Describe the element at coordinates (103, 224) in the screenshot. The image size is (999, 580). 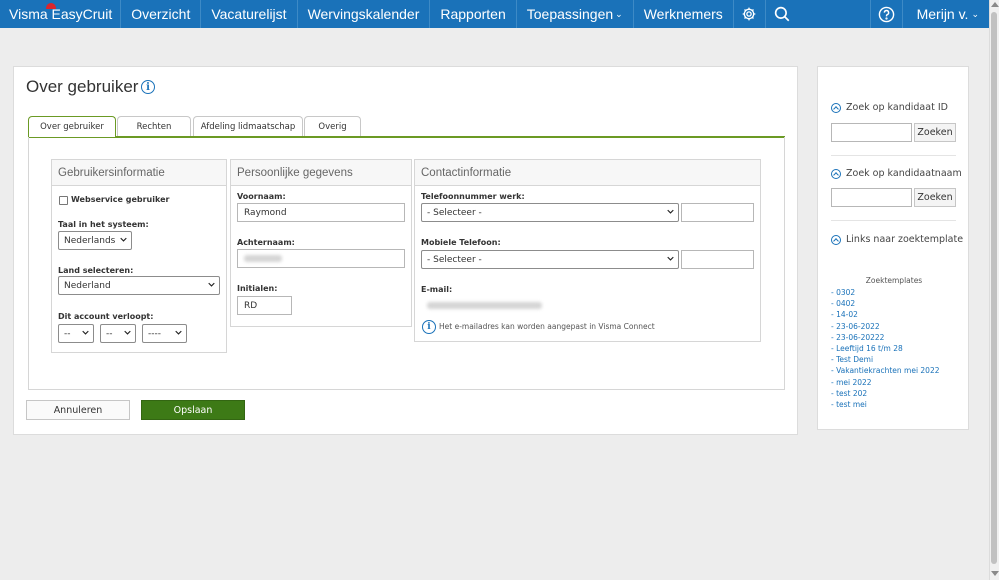
I see `taal-label: Taal in het systeem:` at that location.